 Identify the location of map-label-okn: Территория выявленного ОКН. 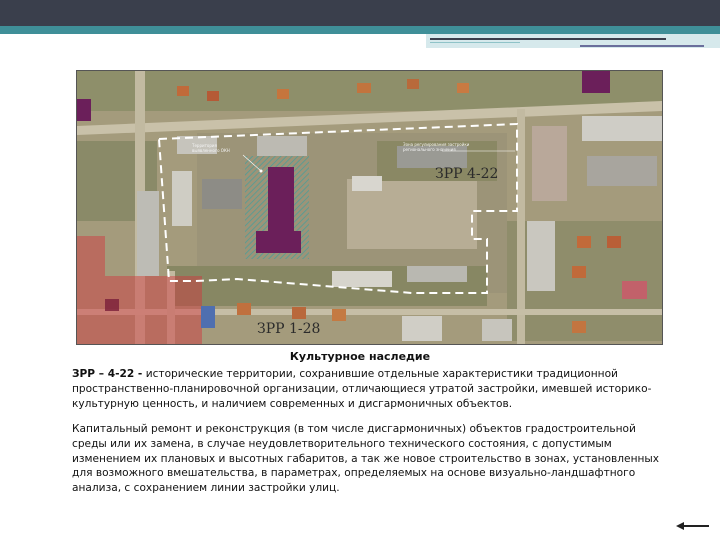
(211, 148).